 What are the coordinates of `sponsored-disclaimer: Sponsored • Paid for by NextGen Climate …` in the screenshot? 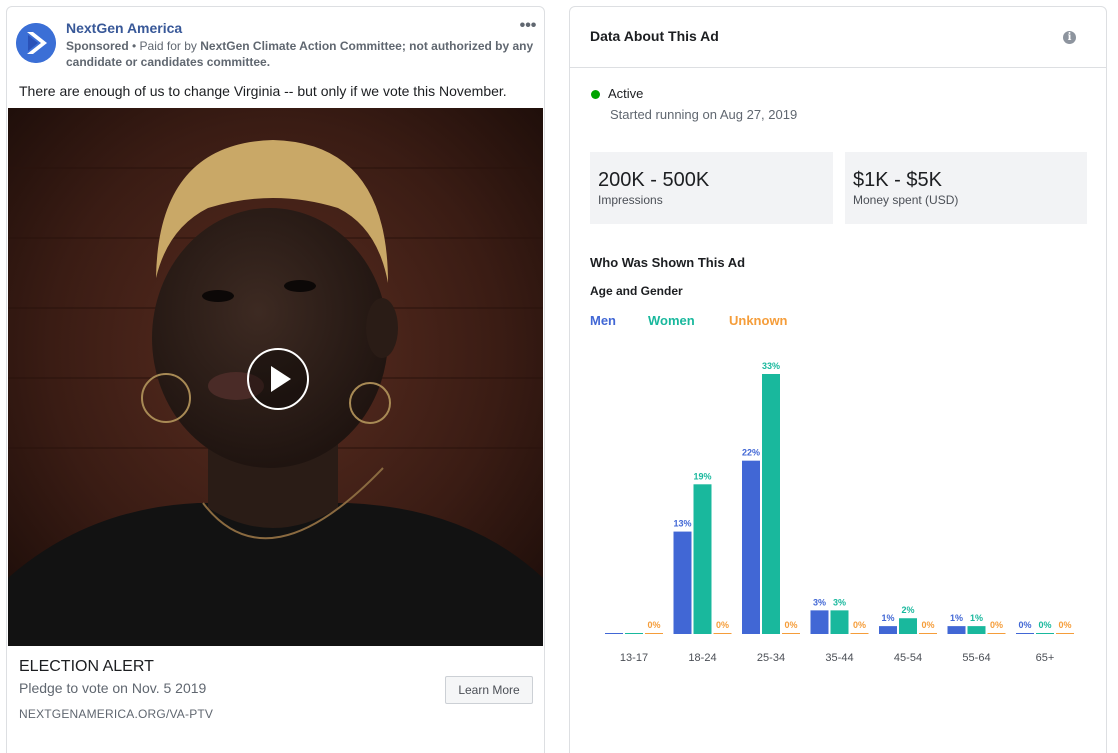 It's located at (301, 54).